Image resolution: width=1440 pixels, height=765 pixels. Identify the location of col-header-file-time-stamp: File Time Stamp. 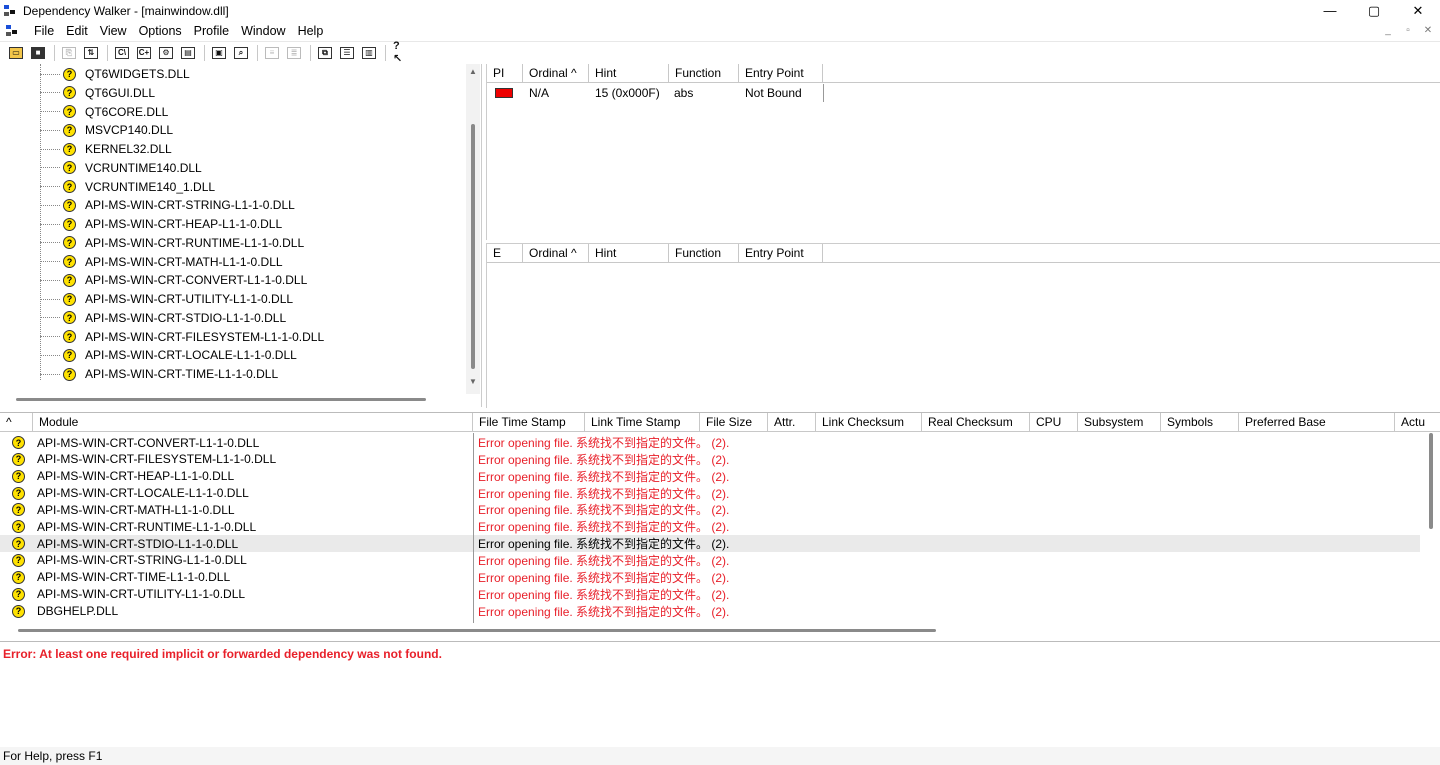
(529, 422).